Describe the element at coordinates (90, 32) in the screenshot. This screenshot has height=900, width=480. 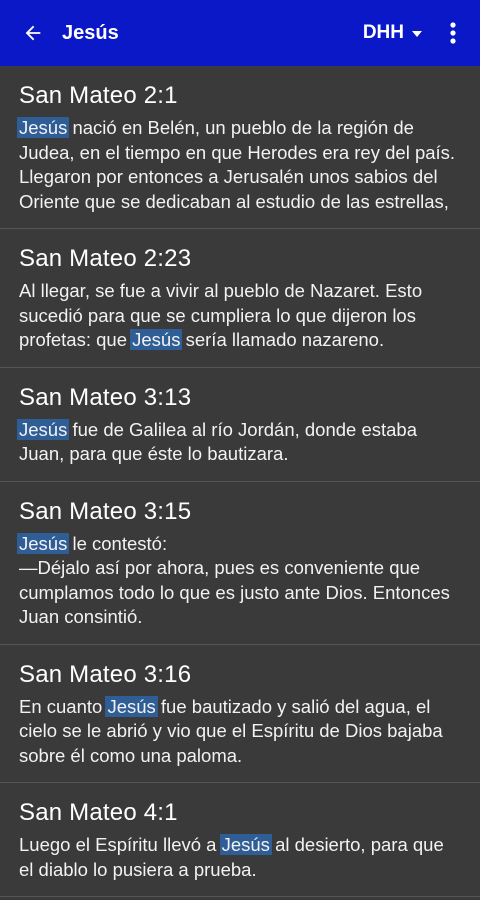
I see `page-title: Jesús` at that location.